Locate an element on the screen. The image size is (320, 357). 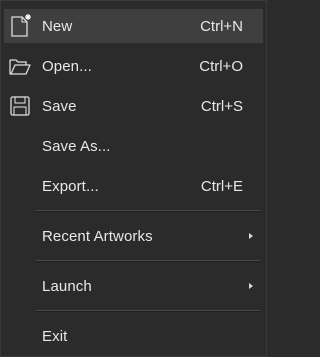
menu-item-shortcut: Ctrl+E is located at coordinates (221, 186).